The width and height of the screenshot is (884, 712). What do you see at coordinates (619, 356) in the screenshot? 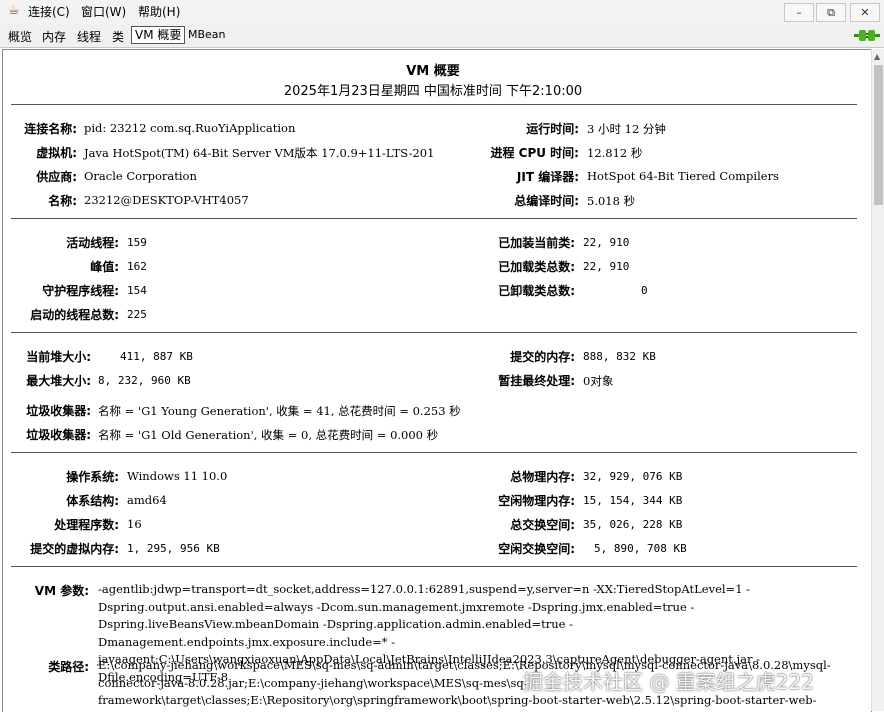
I see `committed-memory-value: 888, 832 KB` at bounding box center [619, 356].